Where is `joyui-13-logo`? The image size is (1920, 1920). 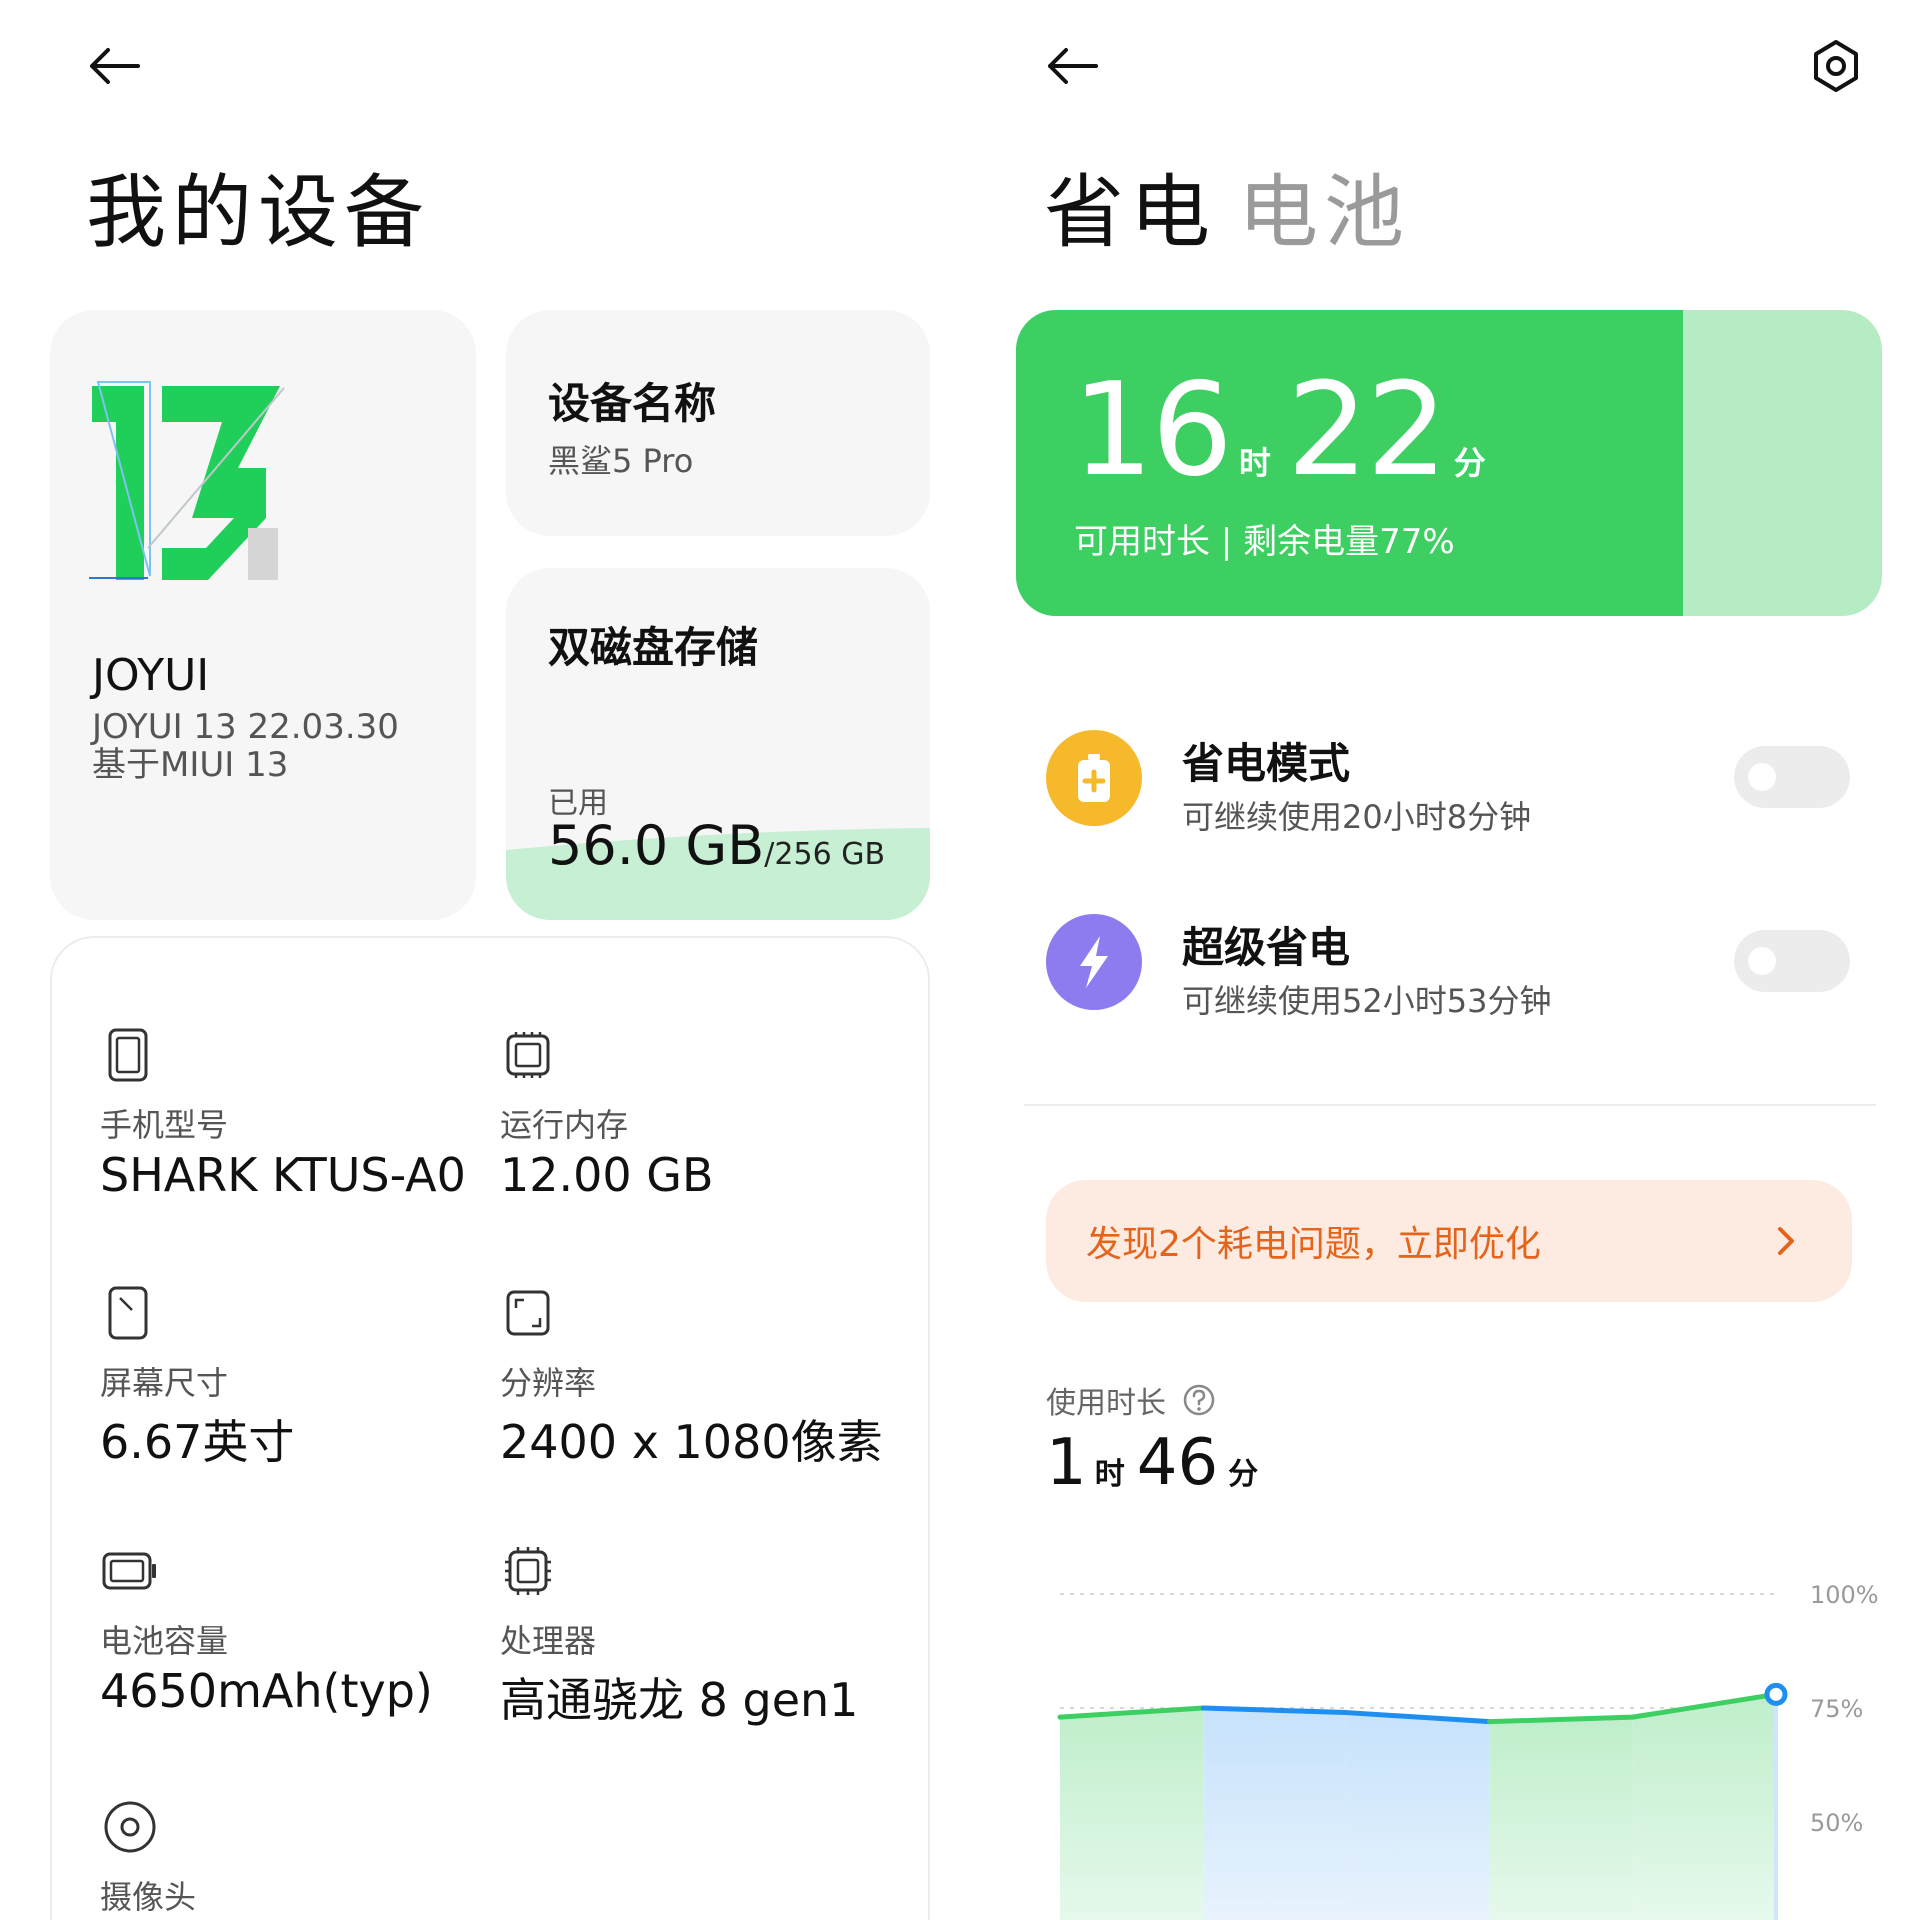 joyui-13-logo is located at coordinates (187, 480).